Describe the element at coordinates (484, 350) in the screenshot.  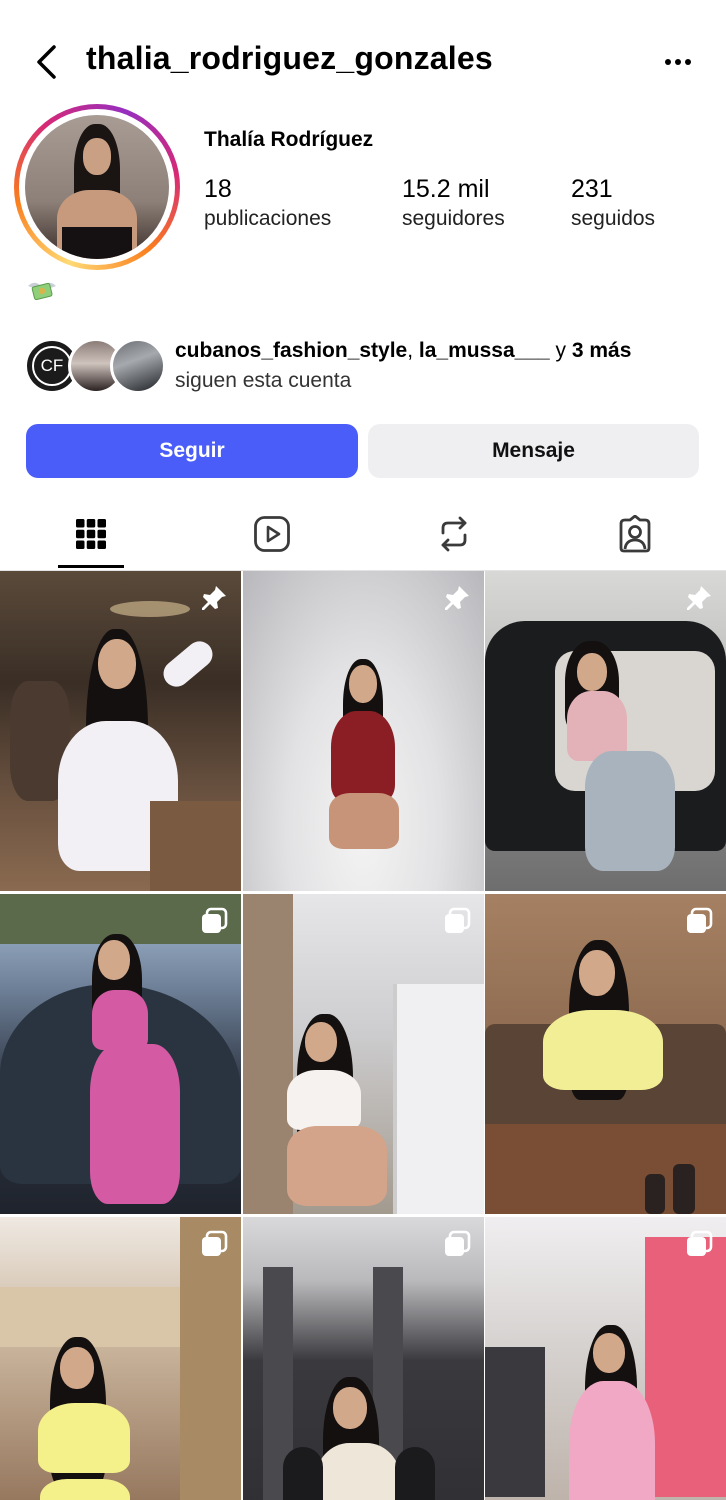
I see `follower-link-2: la_mussa___` at that location.